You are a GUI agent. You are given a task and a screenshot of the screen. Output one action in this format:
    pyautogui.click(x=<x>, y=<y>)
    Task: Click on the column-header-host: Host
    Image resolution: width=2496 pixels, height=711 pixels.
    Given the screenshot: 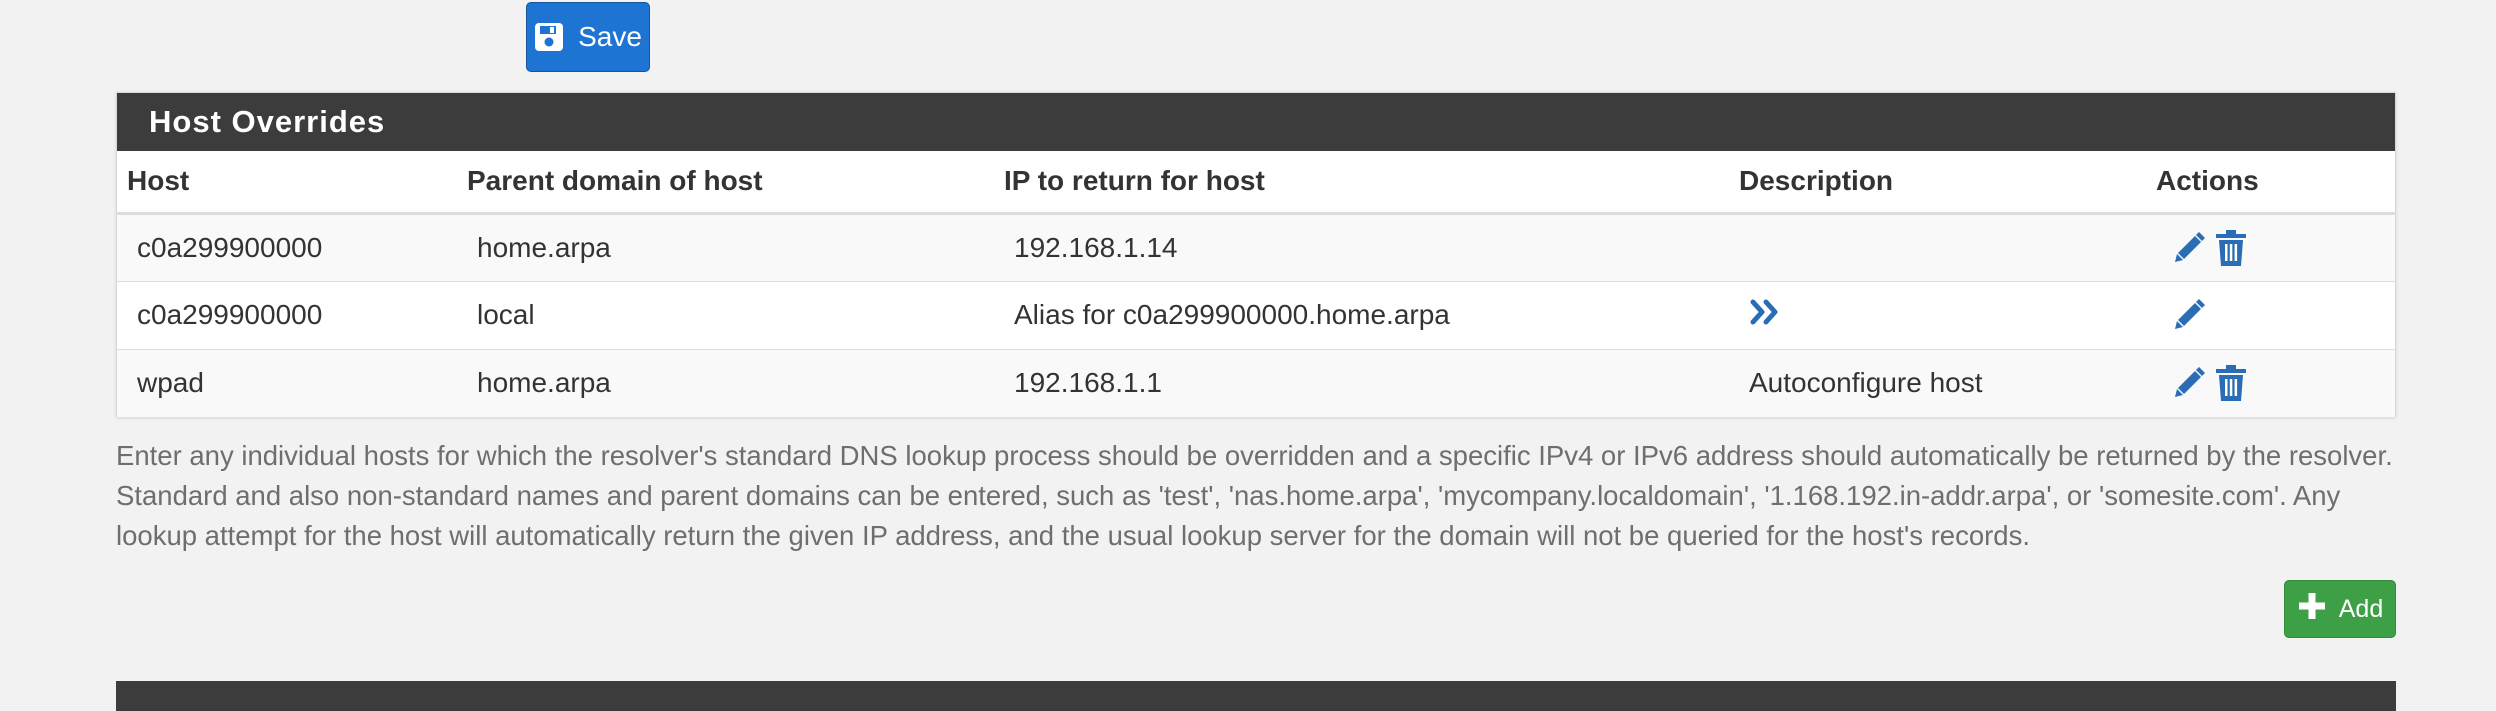 What is the action you would take?
    pyautogui.click(x=287, y=183)
    